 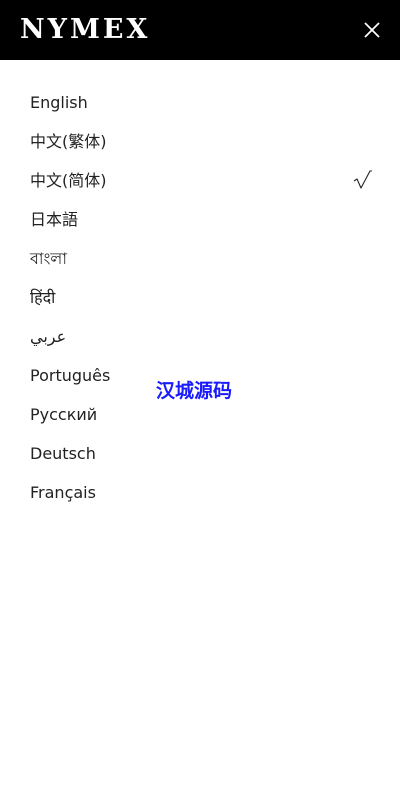 I want to click on language-item-french: Français, so click(x=200, y=492).